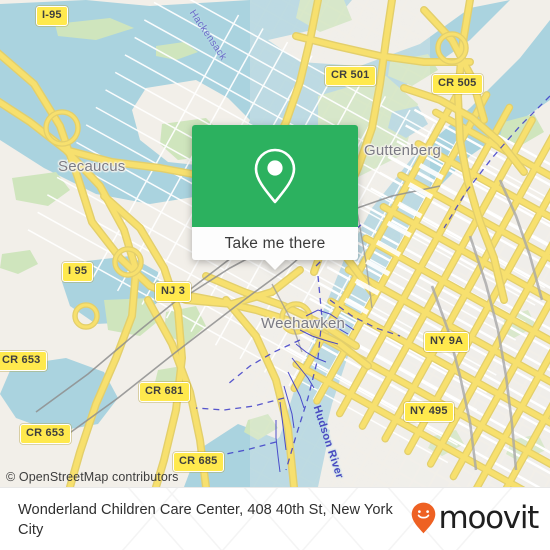 The height and width of the screenshot is (550, 550). I want to click on take-me-there-button: Take me there, so click(275, 248).